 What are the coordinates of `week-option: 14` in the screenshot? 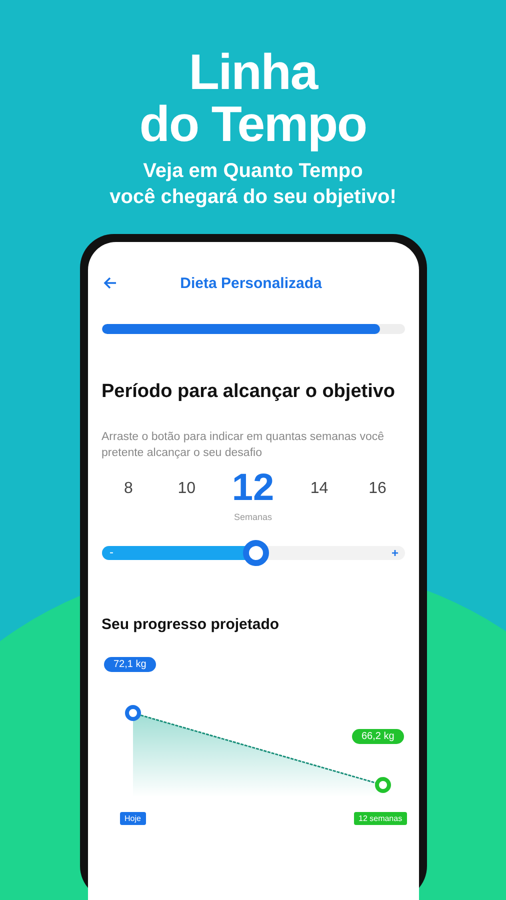 It's located at (319, 489).